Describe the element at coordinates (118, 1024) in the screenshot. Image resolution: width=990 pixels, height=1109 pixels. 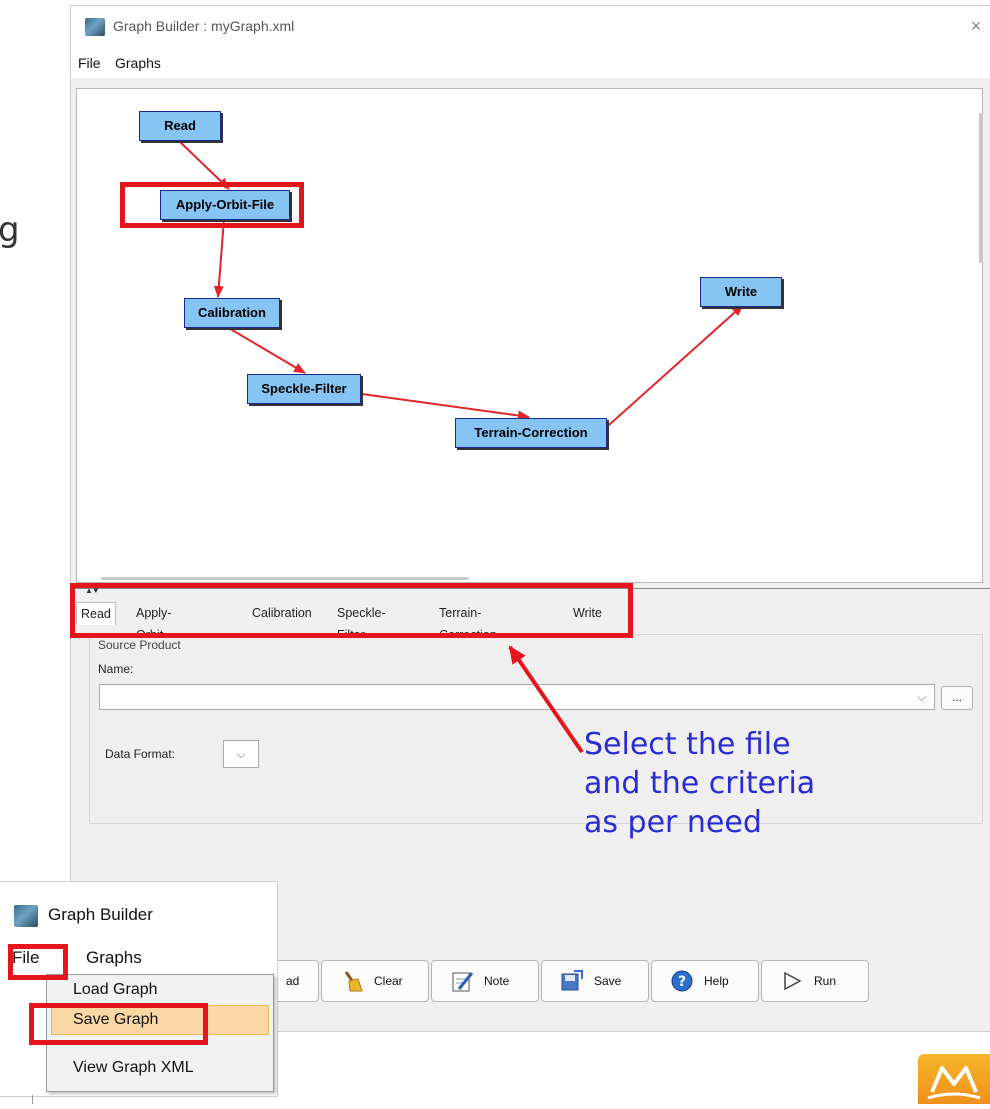
I see `highlight-save-graph` at that location.